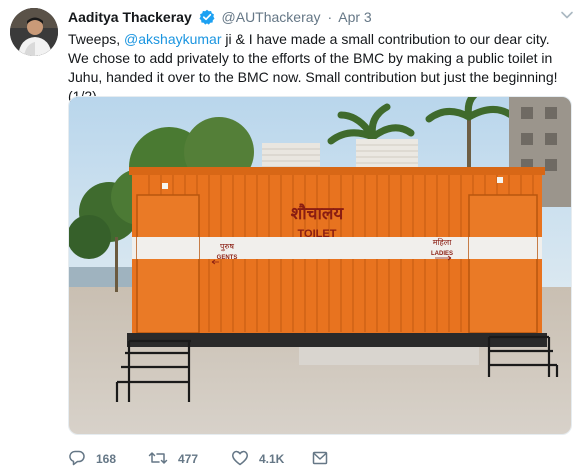  Describe the element at coordinates (82, 459) in the screenshot. I see `reply-icon` at that location.